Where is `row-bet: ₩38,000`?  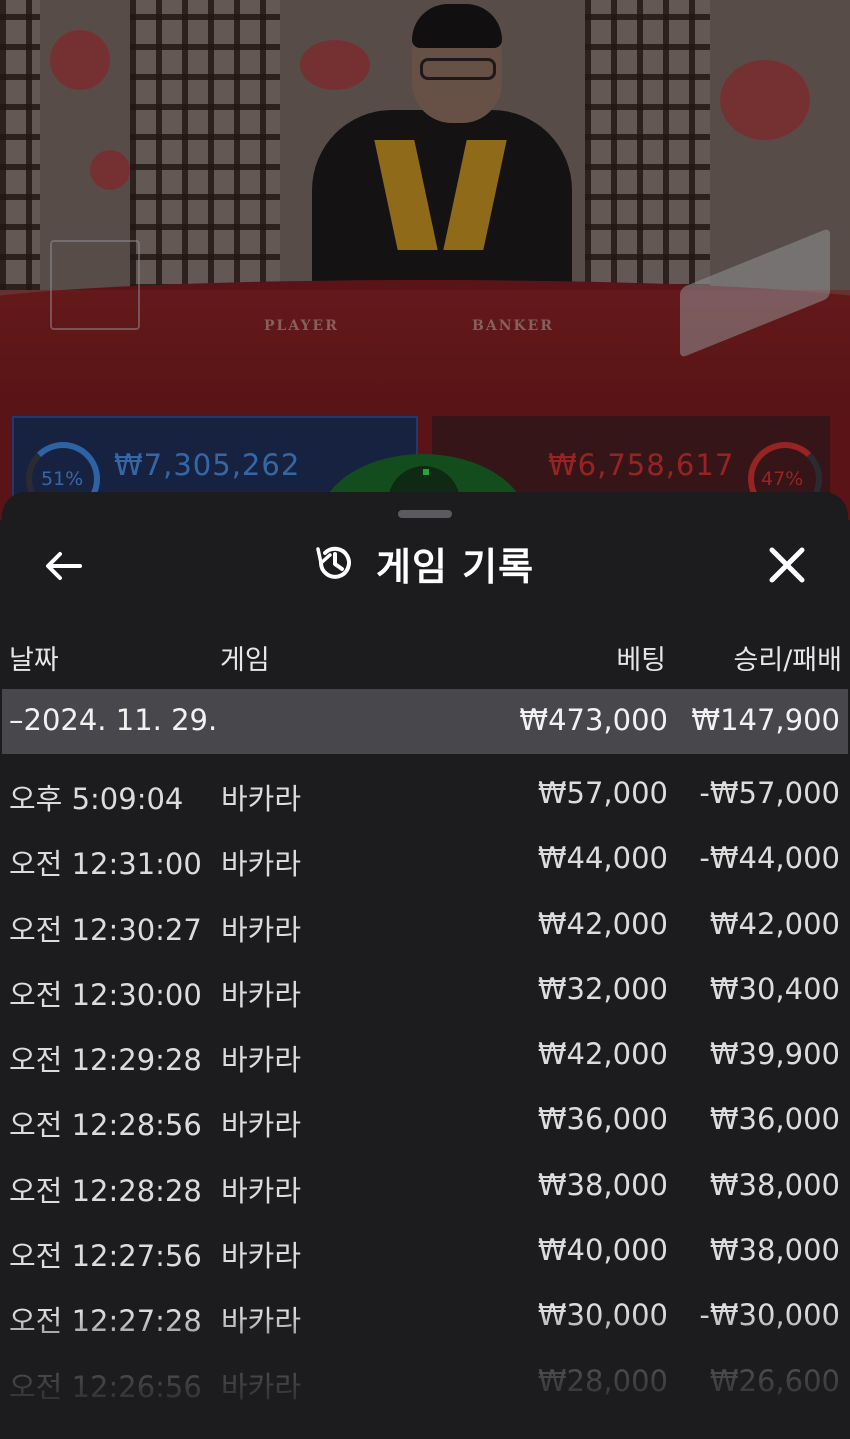
row-bet: ₩38,000 is located at coordinates (602, 1184).